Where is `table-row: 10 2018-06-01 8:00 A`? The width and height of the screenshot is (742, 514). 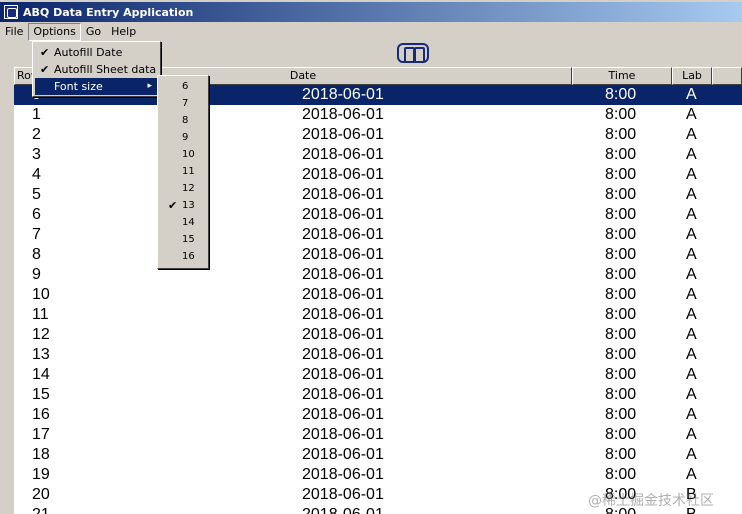 table-row: 10 2018-06-01 8:00 A is located at coordinates (378, 295).